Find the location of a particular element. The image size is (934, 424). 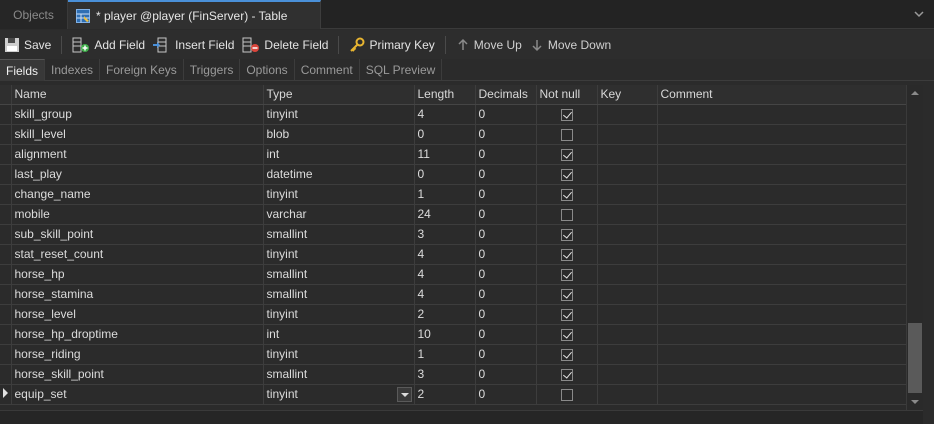

vertical-scrollbar is located at coordinates (914, 247).